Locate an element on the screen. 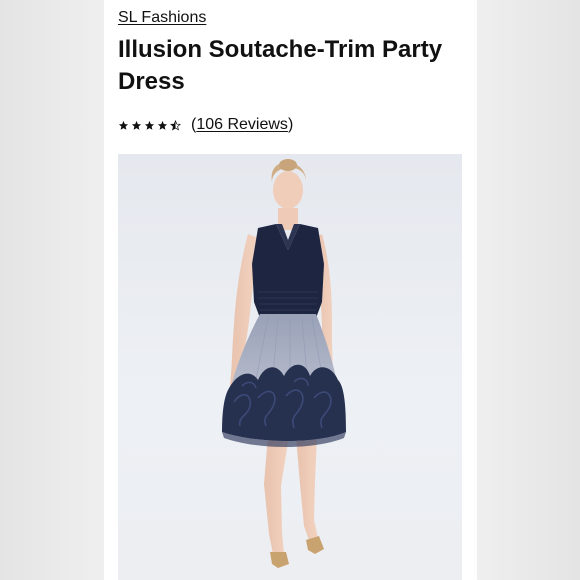  rating-row: (106 Reviews) is located at coordinates (205, 125).